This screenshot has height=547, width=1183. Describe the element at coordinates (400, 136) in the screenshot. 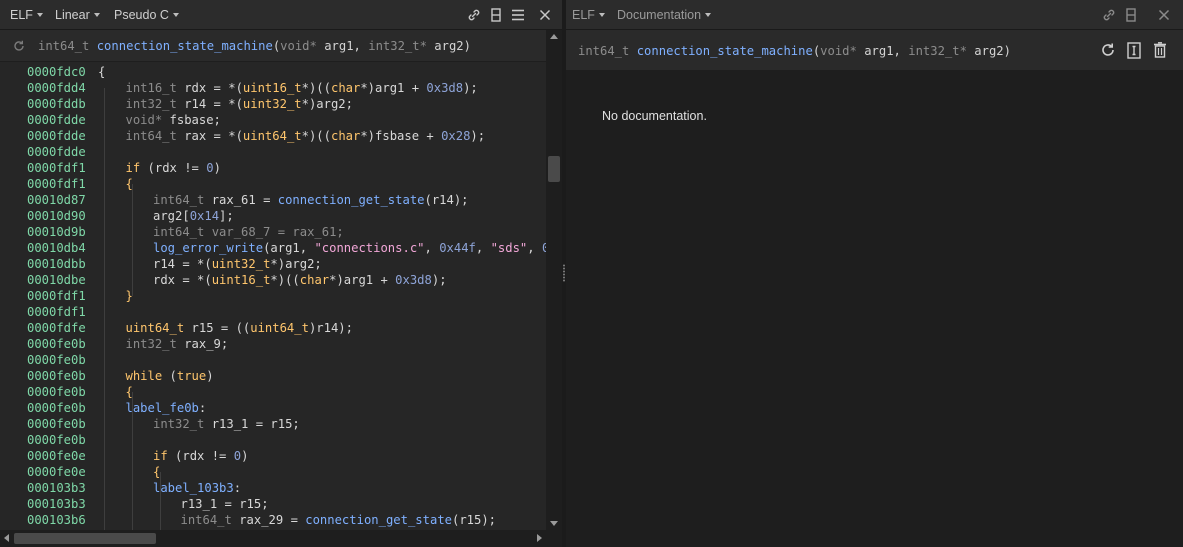

I see `code-token: *)fsbase +` at that location.